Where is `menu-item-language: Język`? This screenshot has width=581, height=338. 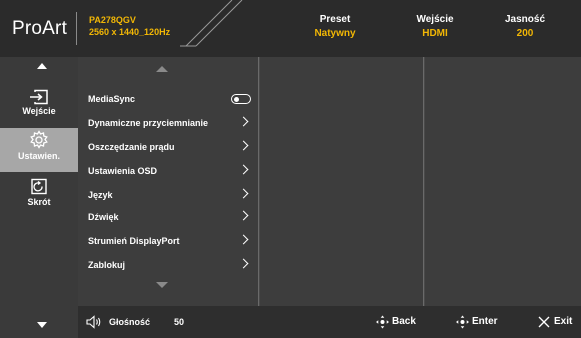
menu-item-language: Język is located at coordinates (169, 195).